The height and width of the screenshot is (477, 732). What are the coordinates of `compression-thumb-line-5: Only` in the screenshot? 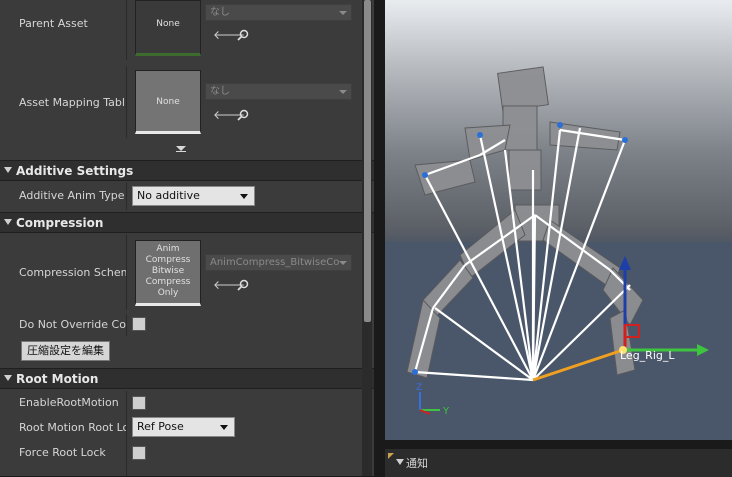 It's located at (168, 293).